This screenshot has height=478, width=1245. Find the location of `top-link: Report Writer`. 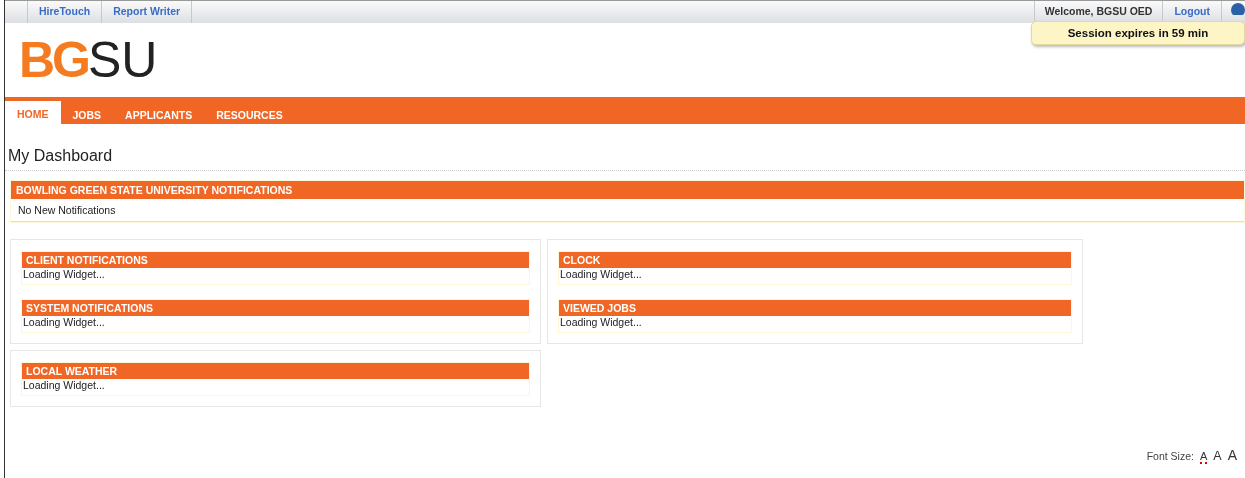

top-link: Report Writer is located at coordinates (147, 12).